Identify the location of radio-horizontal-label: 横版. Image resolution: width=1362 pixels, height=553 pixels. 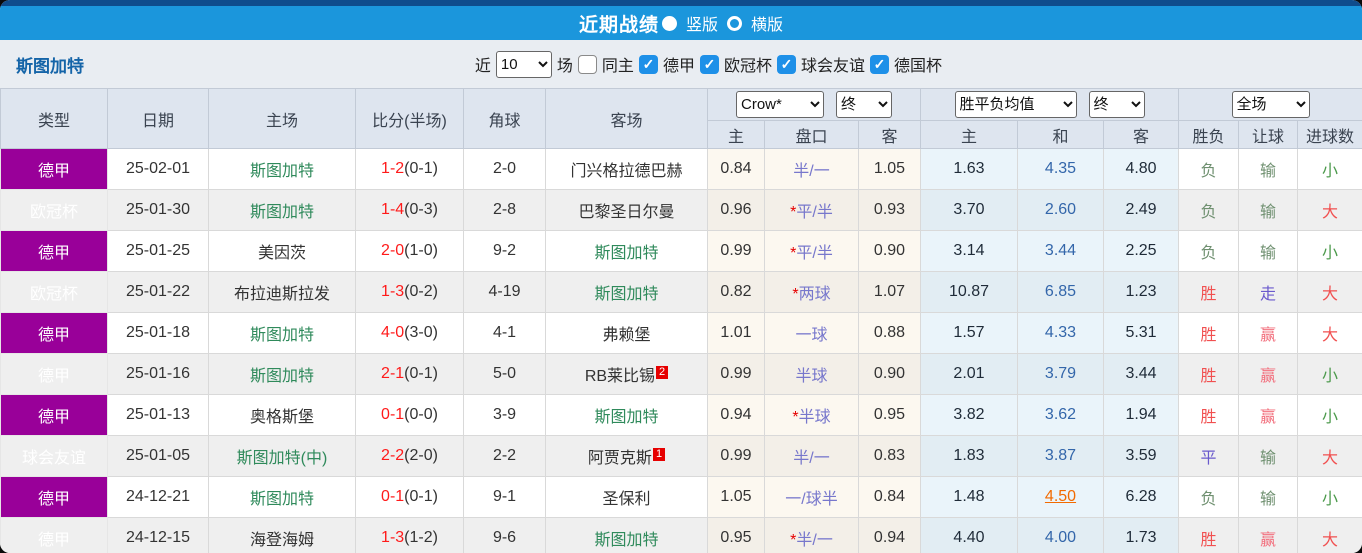
(767, 23).